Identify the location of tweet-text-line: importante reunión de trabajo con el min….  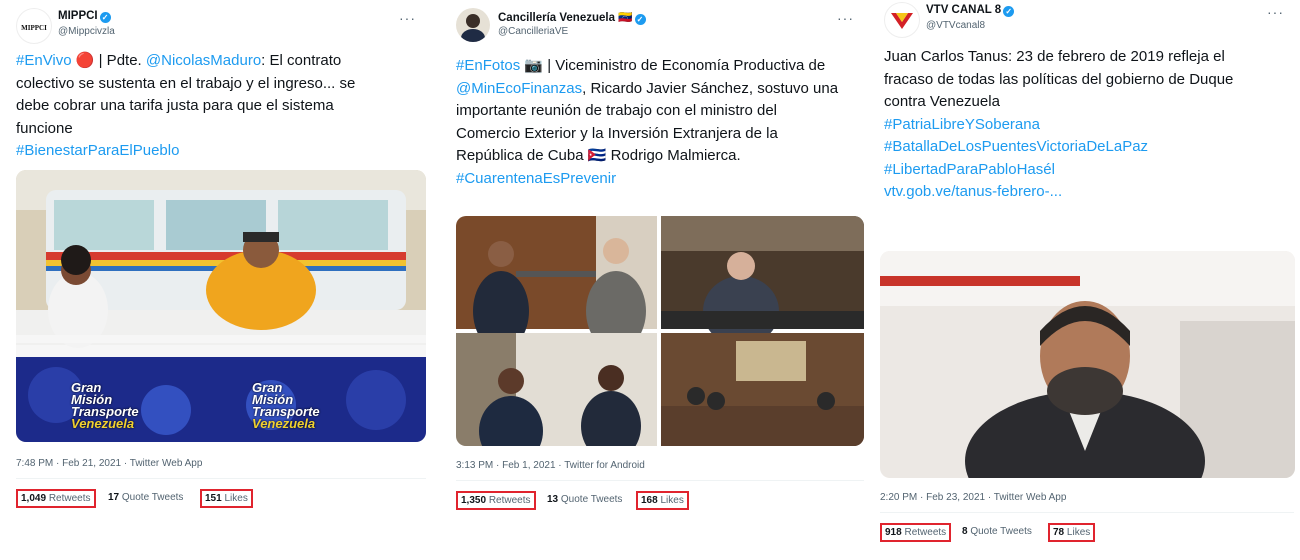
(647, 111).